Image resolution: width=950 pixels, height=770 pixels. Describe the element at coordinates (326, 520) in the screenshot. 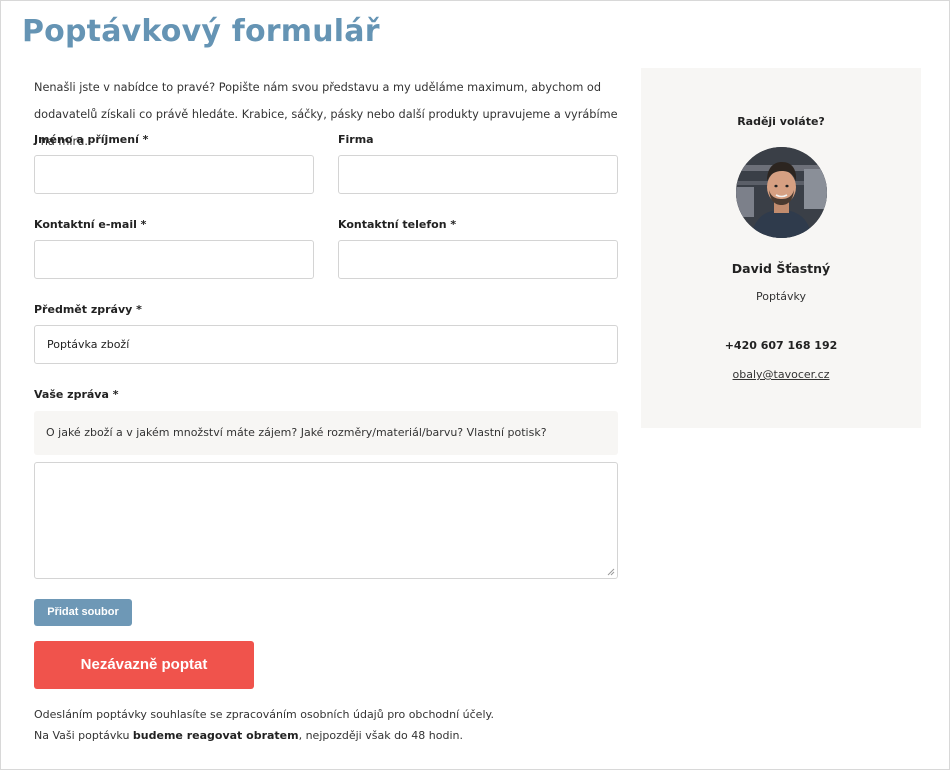

I see `message-textarea` at that location.